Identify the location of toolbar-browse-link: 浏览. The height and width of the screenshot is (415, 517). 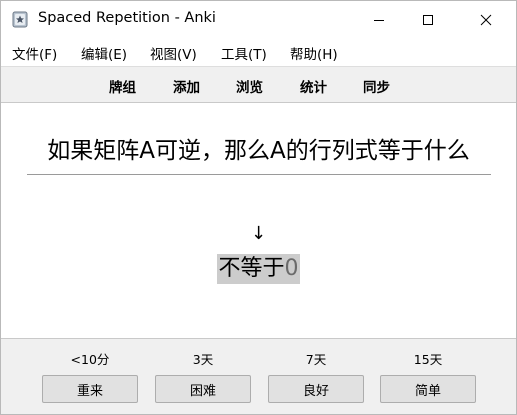
(249, 86).